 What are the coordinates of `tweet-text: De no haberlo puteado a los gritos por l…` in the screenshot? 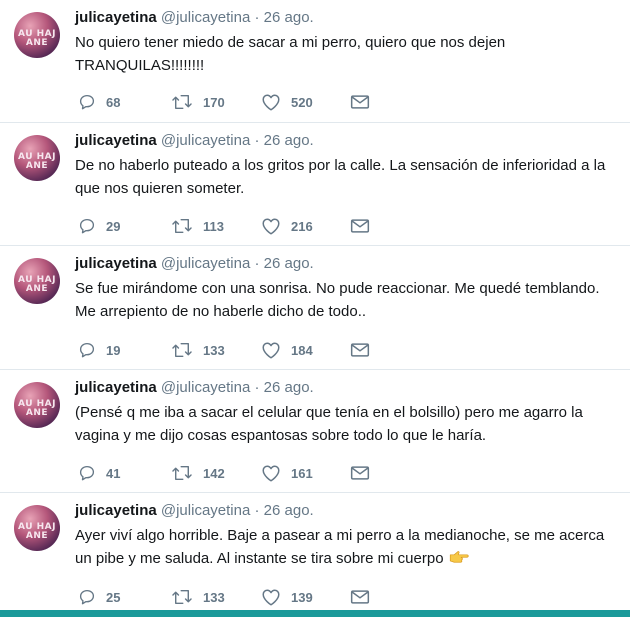 It's located at (340, 177).